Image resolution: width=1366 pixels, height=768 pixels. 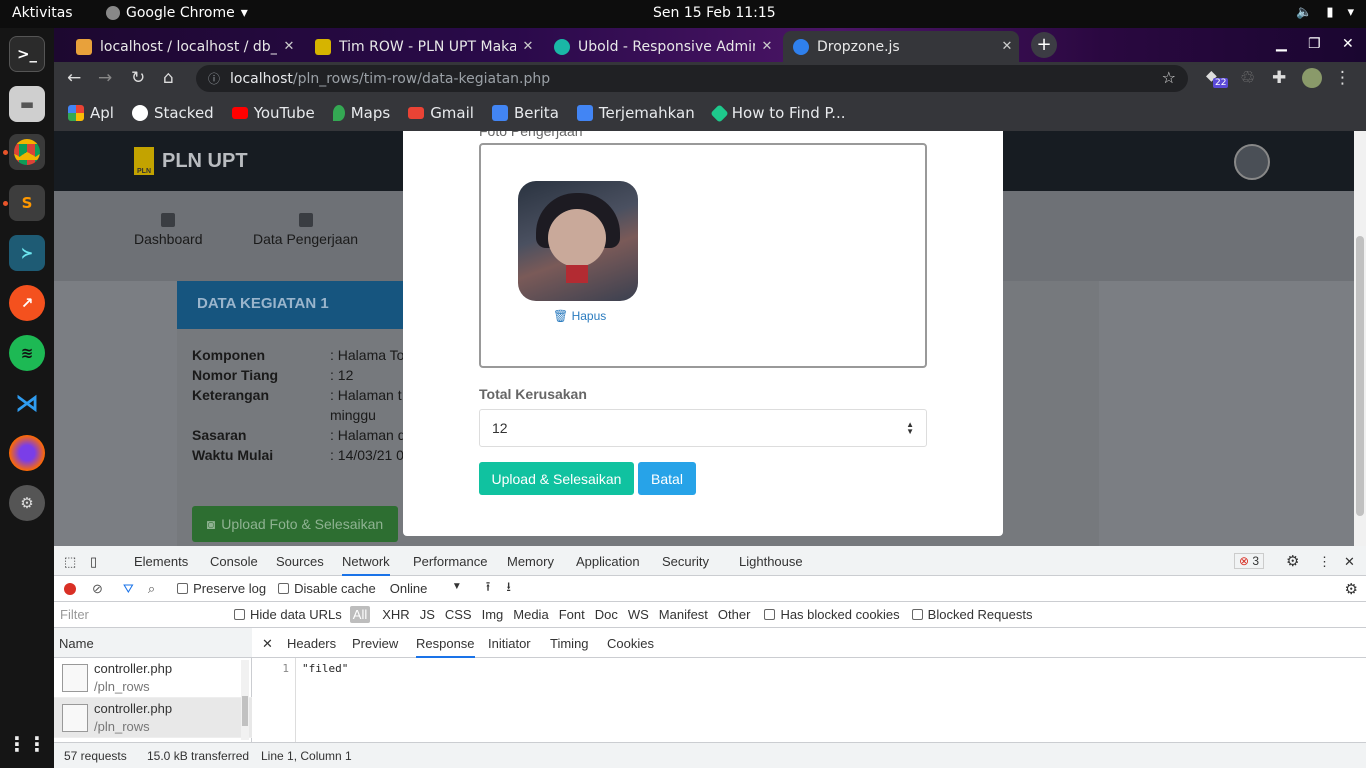 I want to click on detail-tab-timing: Timing, so click(x=569, y=643).